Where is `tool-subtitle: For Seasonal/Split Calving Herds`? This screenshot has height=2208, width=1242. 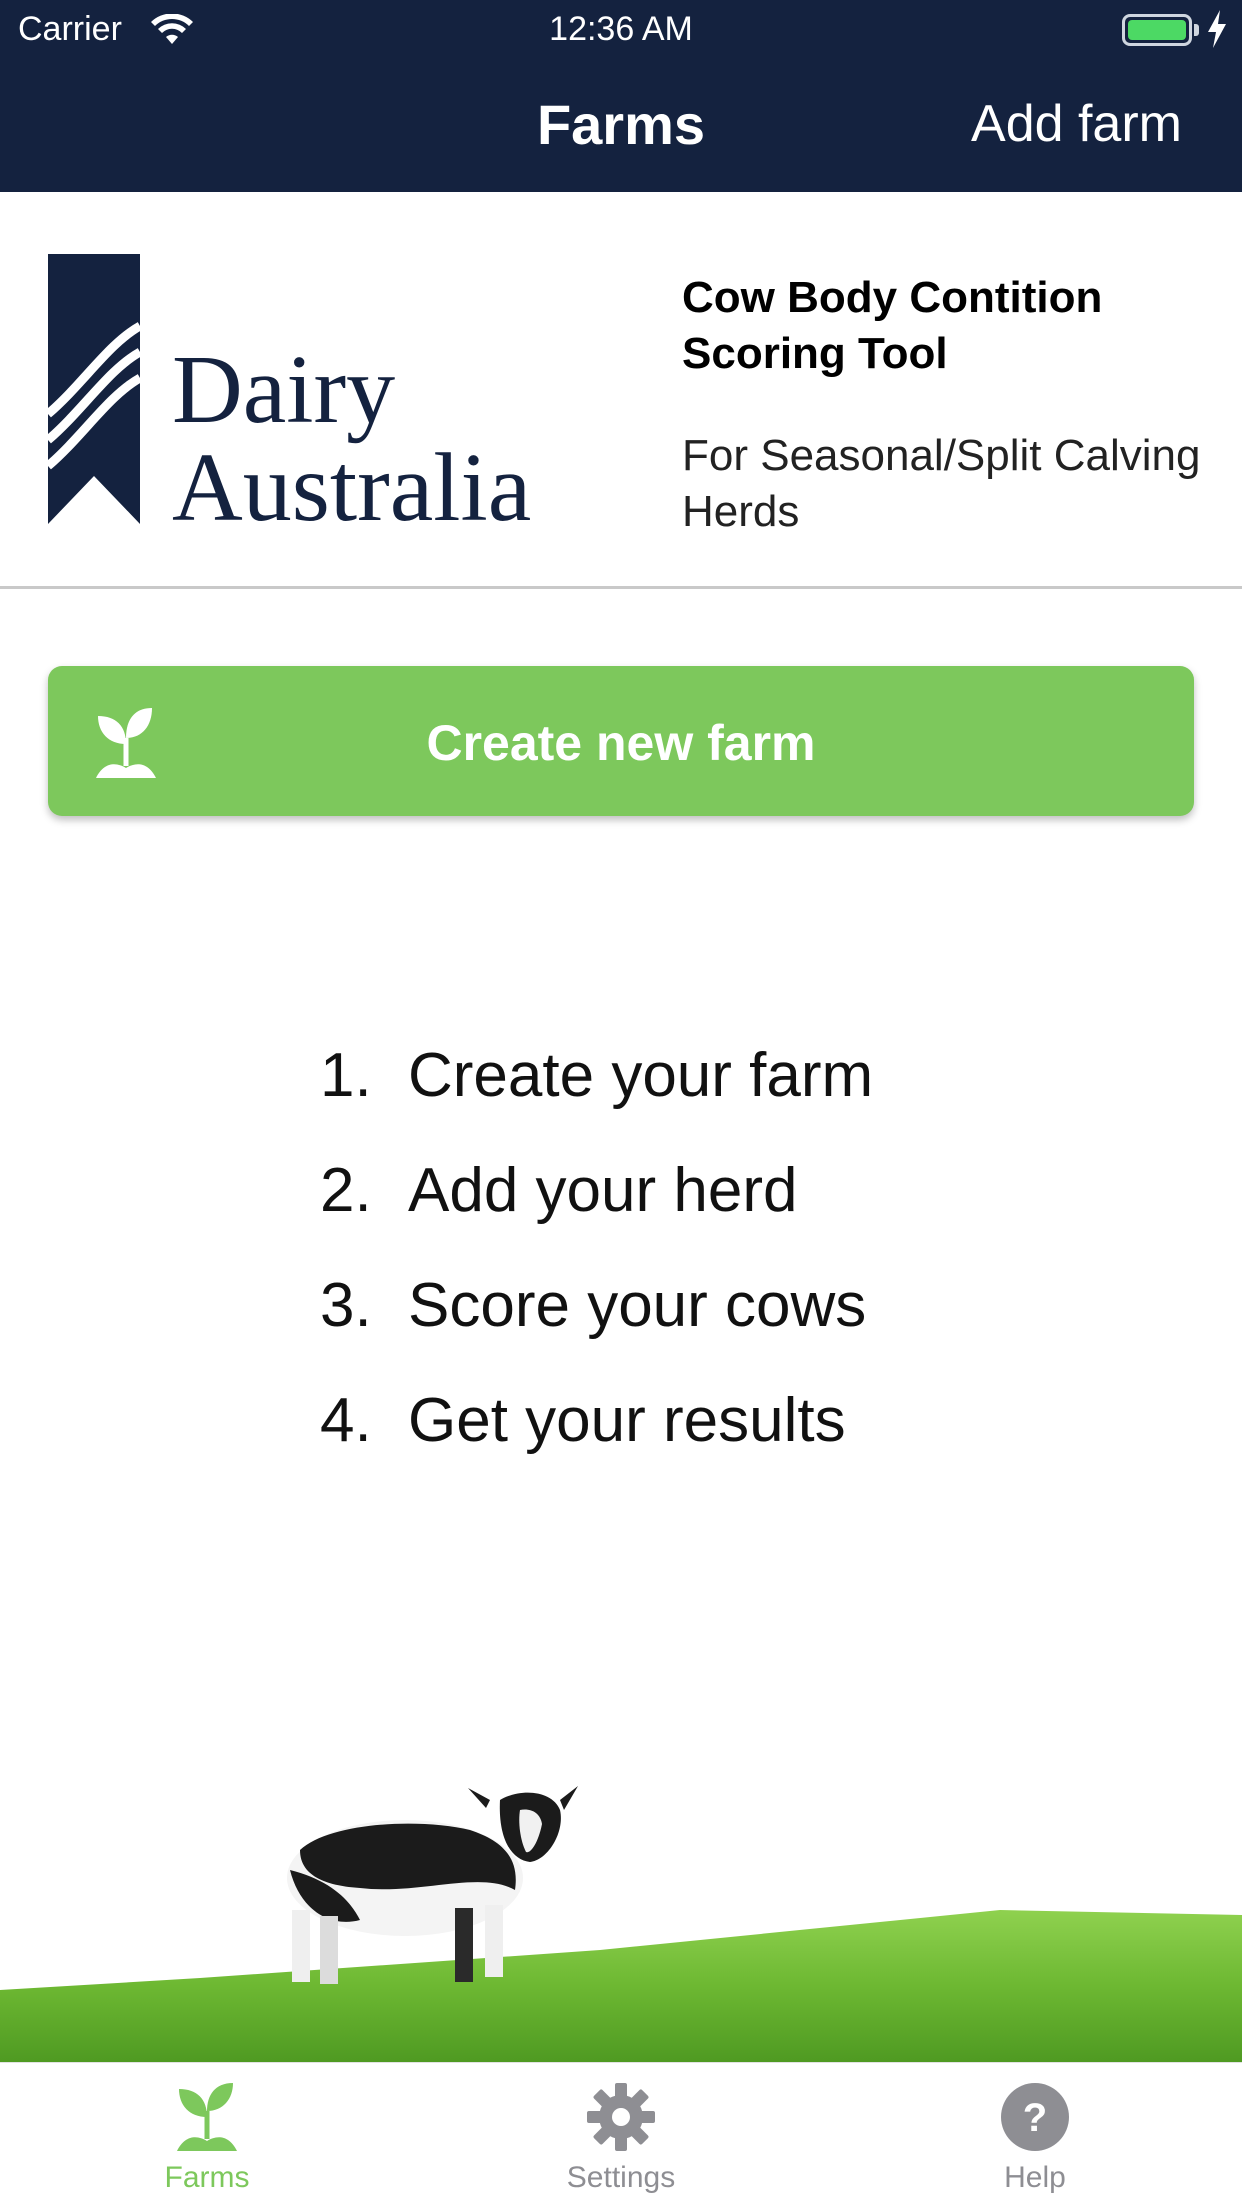 tool-subtitle: For Seasonal/Split Calving Herds is located at coordinates (941, 483).